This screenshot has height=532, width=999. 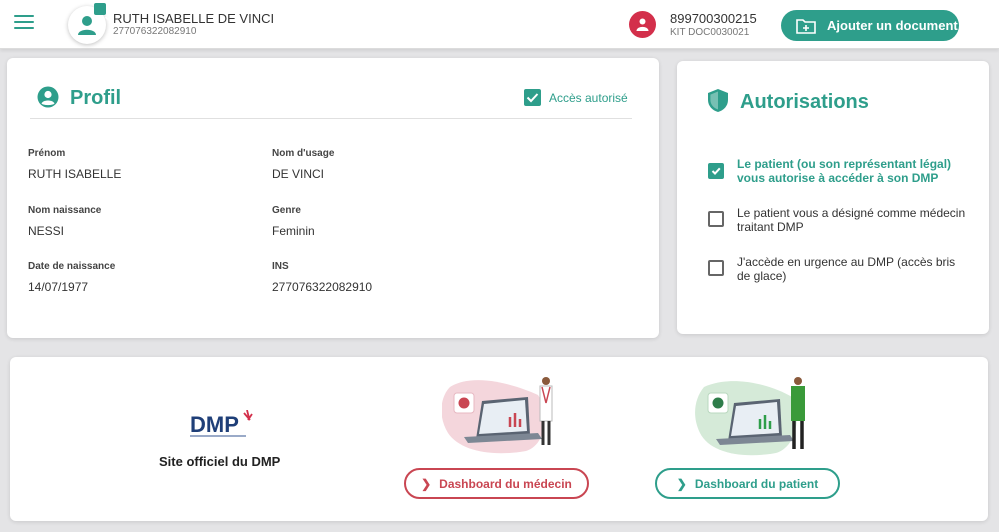 What do you see at coordinates (322, 287) in the screenshot?
I see `field-value-ins: 277076322082910` at bounding box center [322, 287].